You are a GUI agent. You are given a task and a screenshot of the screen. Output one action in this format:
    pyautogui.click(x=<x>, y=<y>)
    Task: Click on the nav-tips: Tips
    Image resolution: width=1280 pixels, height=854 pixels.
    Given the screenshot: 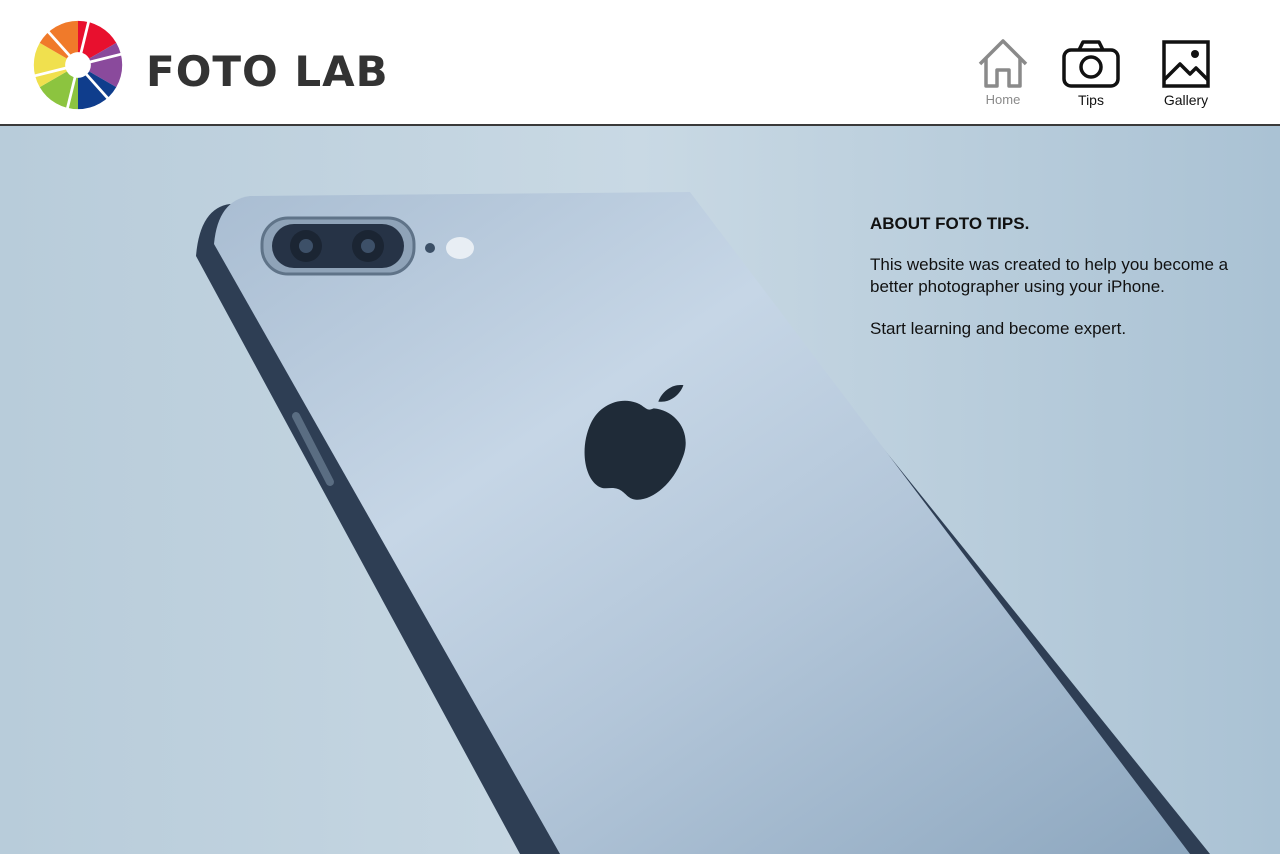 What is the action you would take?
    pyautogui.click(x=1091, y=73)
    